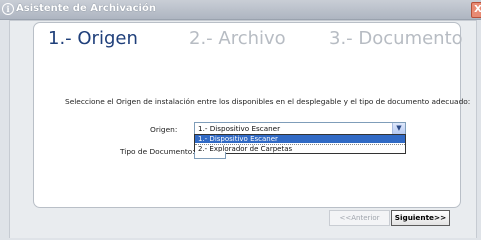 The image size is (481, 240). Describe the element at coordinates (300, 139) in the screenshot. I see `option-dispositivo-escaner: 1.- Dispositivo Escaner` at that location.